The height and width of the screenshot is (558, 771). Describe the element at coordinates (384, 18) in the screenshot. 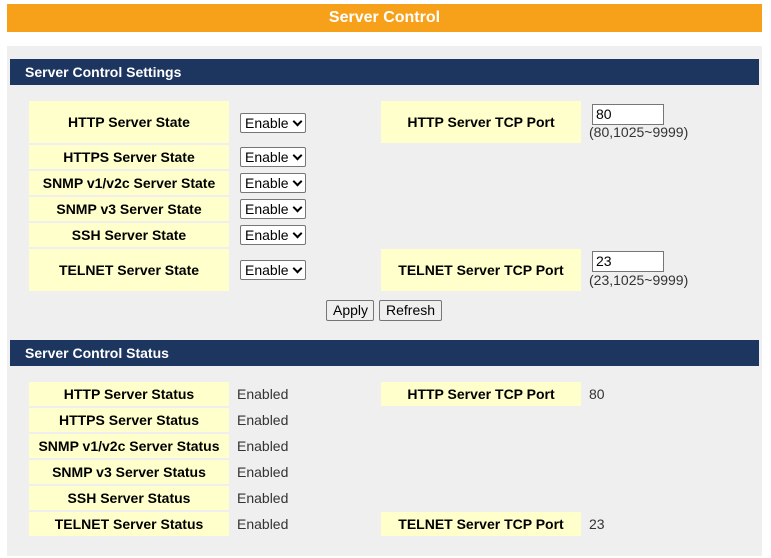

I see `page-title: Server Control` at that location.